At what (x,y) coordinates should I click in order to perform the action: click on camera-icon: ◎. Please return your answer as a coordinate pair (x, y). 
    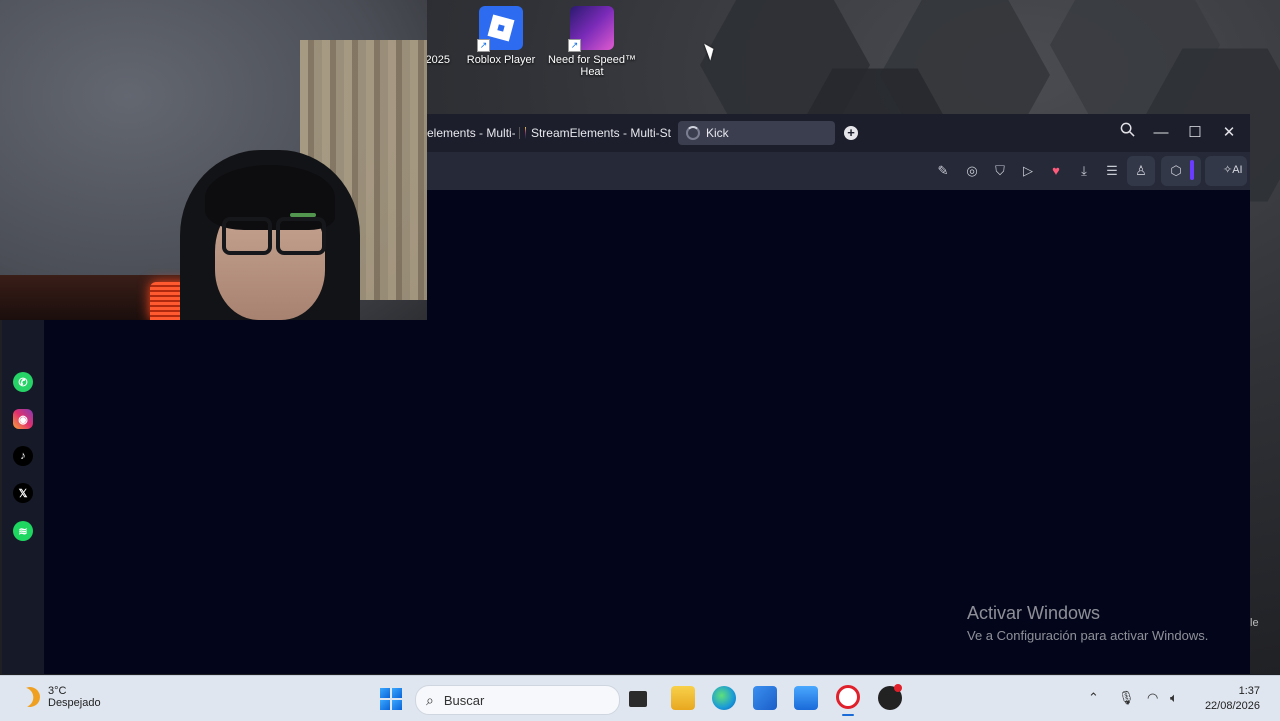
    Looking at the image, I should click on (972, 171).